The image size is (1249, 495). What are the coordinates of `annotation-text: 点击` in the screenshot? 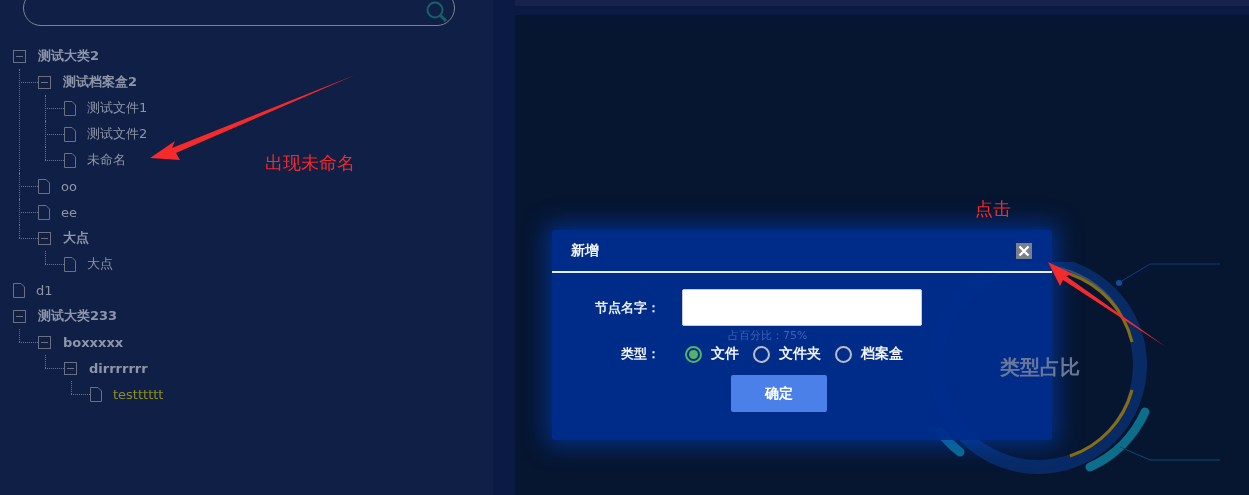 It's located at (993, 209).